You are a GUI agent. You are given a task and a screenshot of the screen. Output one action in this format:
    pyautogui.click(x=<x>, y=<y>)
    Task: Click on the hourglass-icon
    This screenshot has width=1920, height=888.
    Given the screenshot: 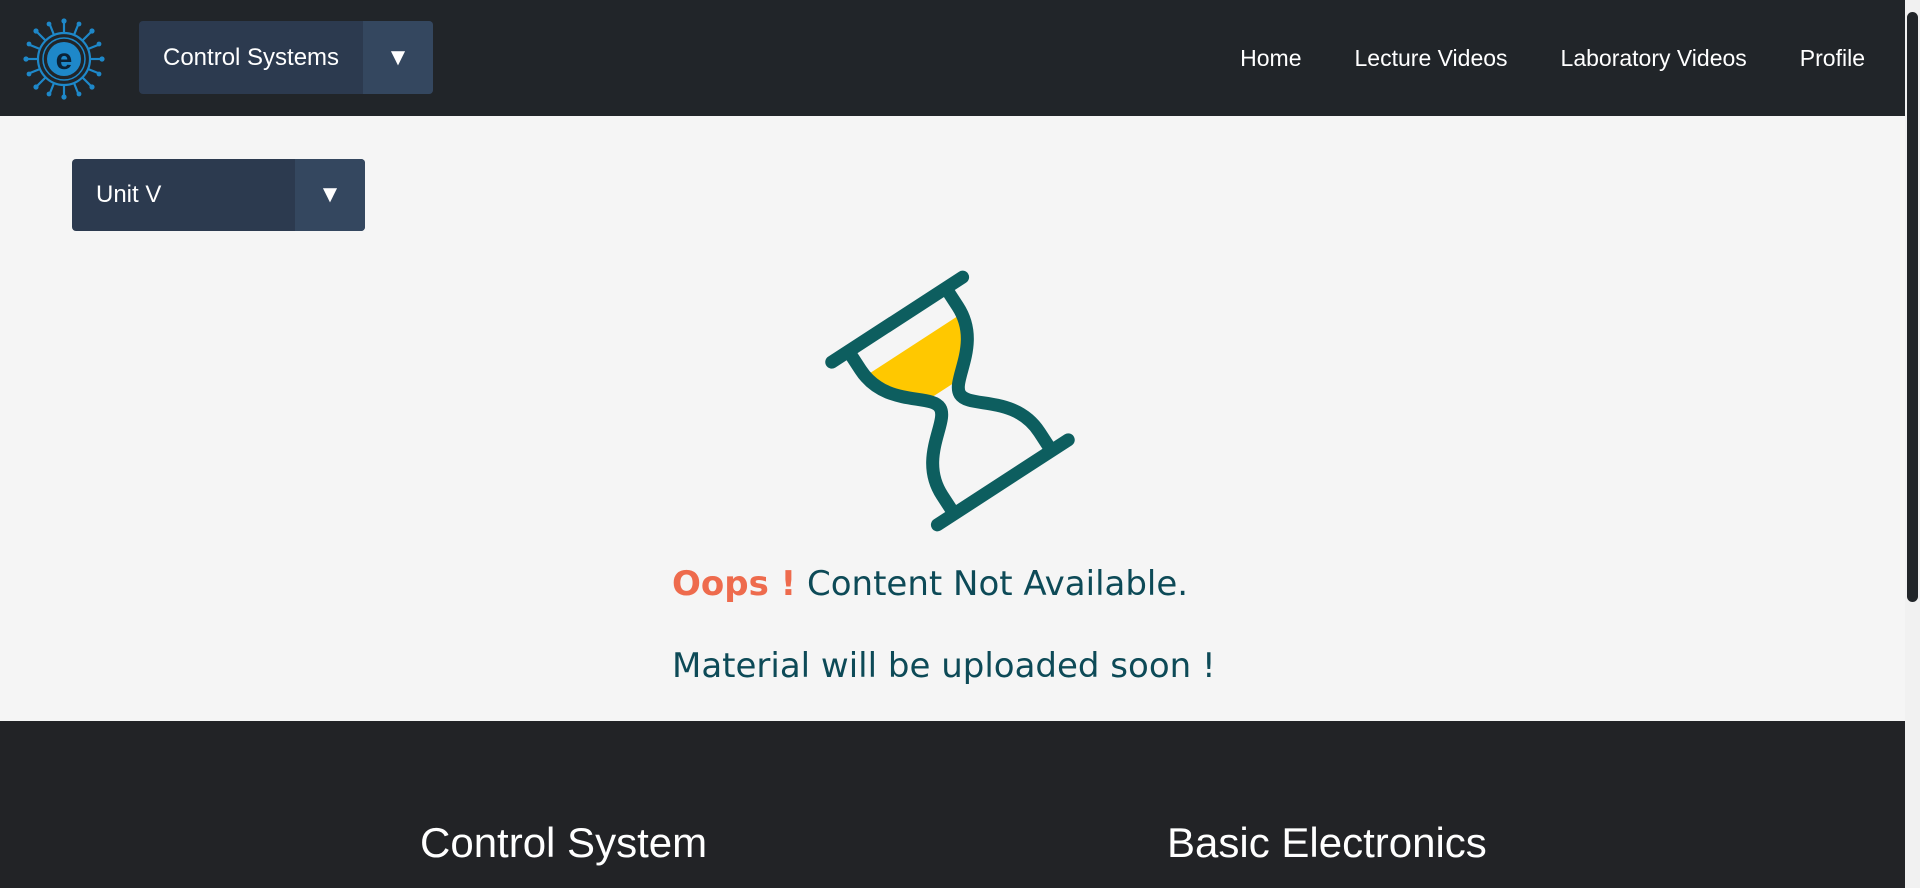 What is the action you would take?
    pyautogui.click(x=950, y=401)
    